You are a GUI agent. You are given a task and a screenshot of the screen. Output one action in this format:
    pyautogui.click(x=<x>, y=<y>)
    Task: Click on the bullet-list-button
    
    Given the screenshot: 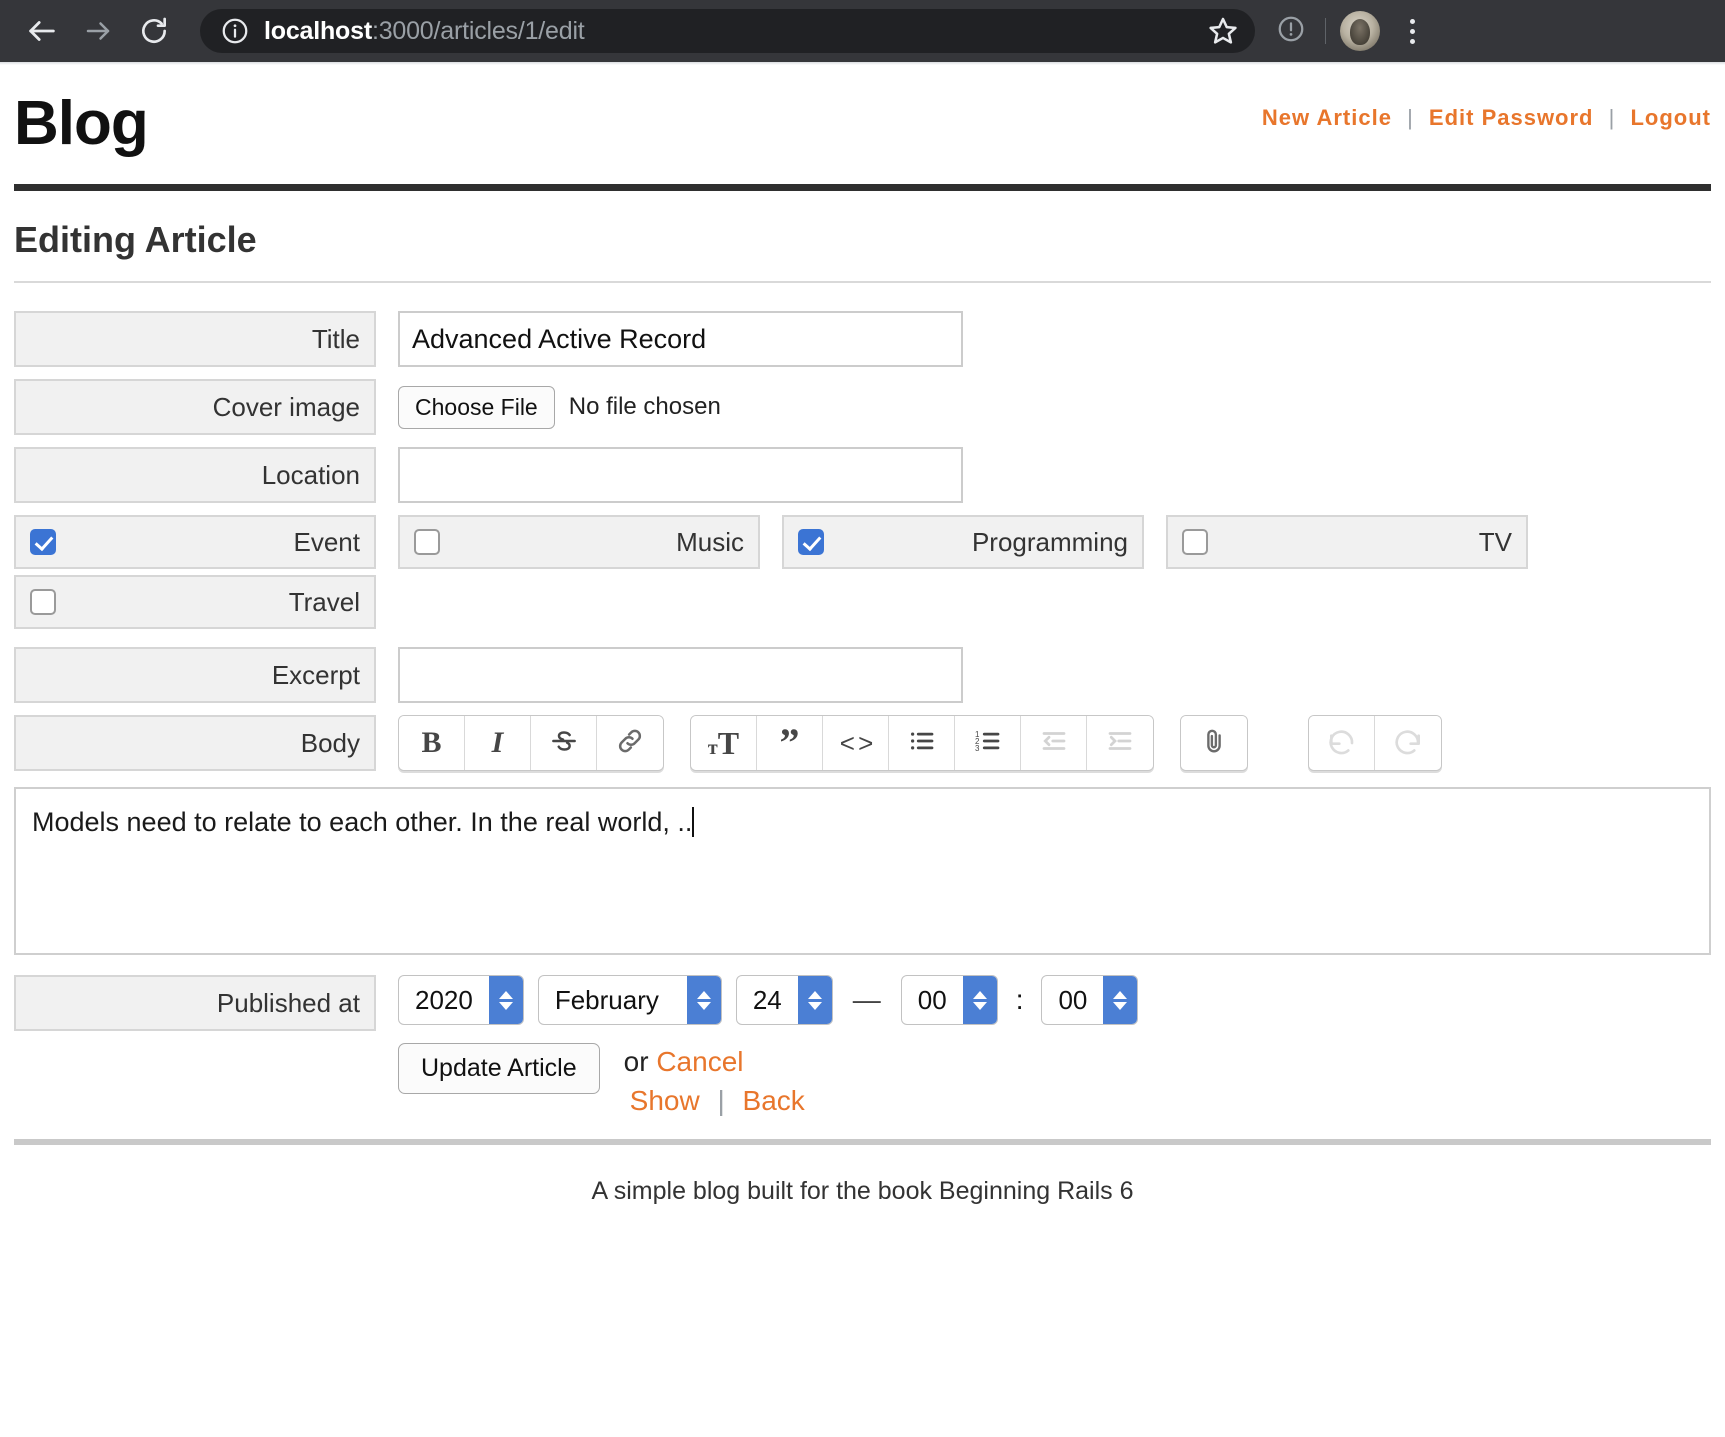 What is the action you would take?
    pyautogui.click(x=922, y=743)
    